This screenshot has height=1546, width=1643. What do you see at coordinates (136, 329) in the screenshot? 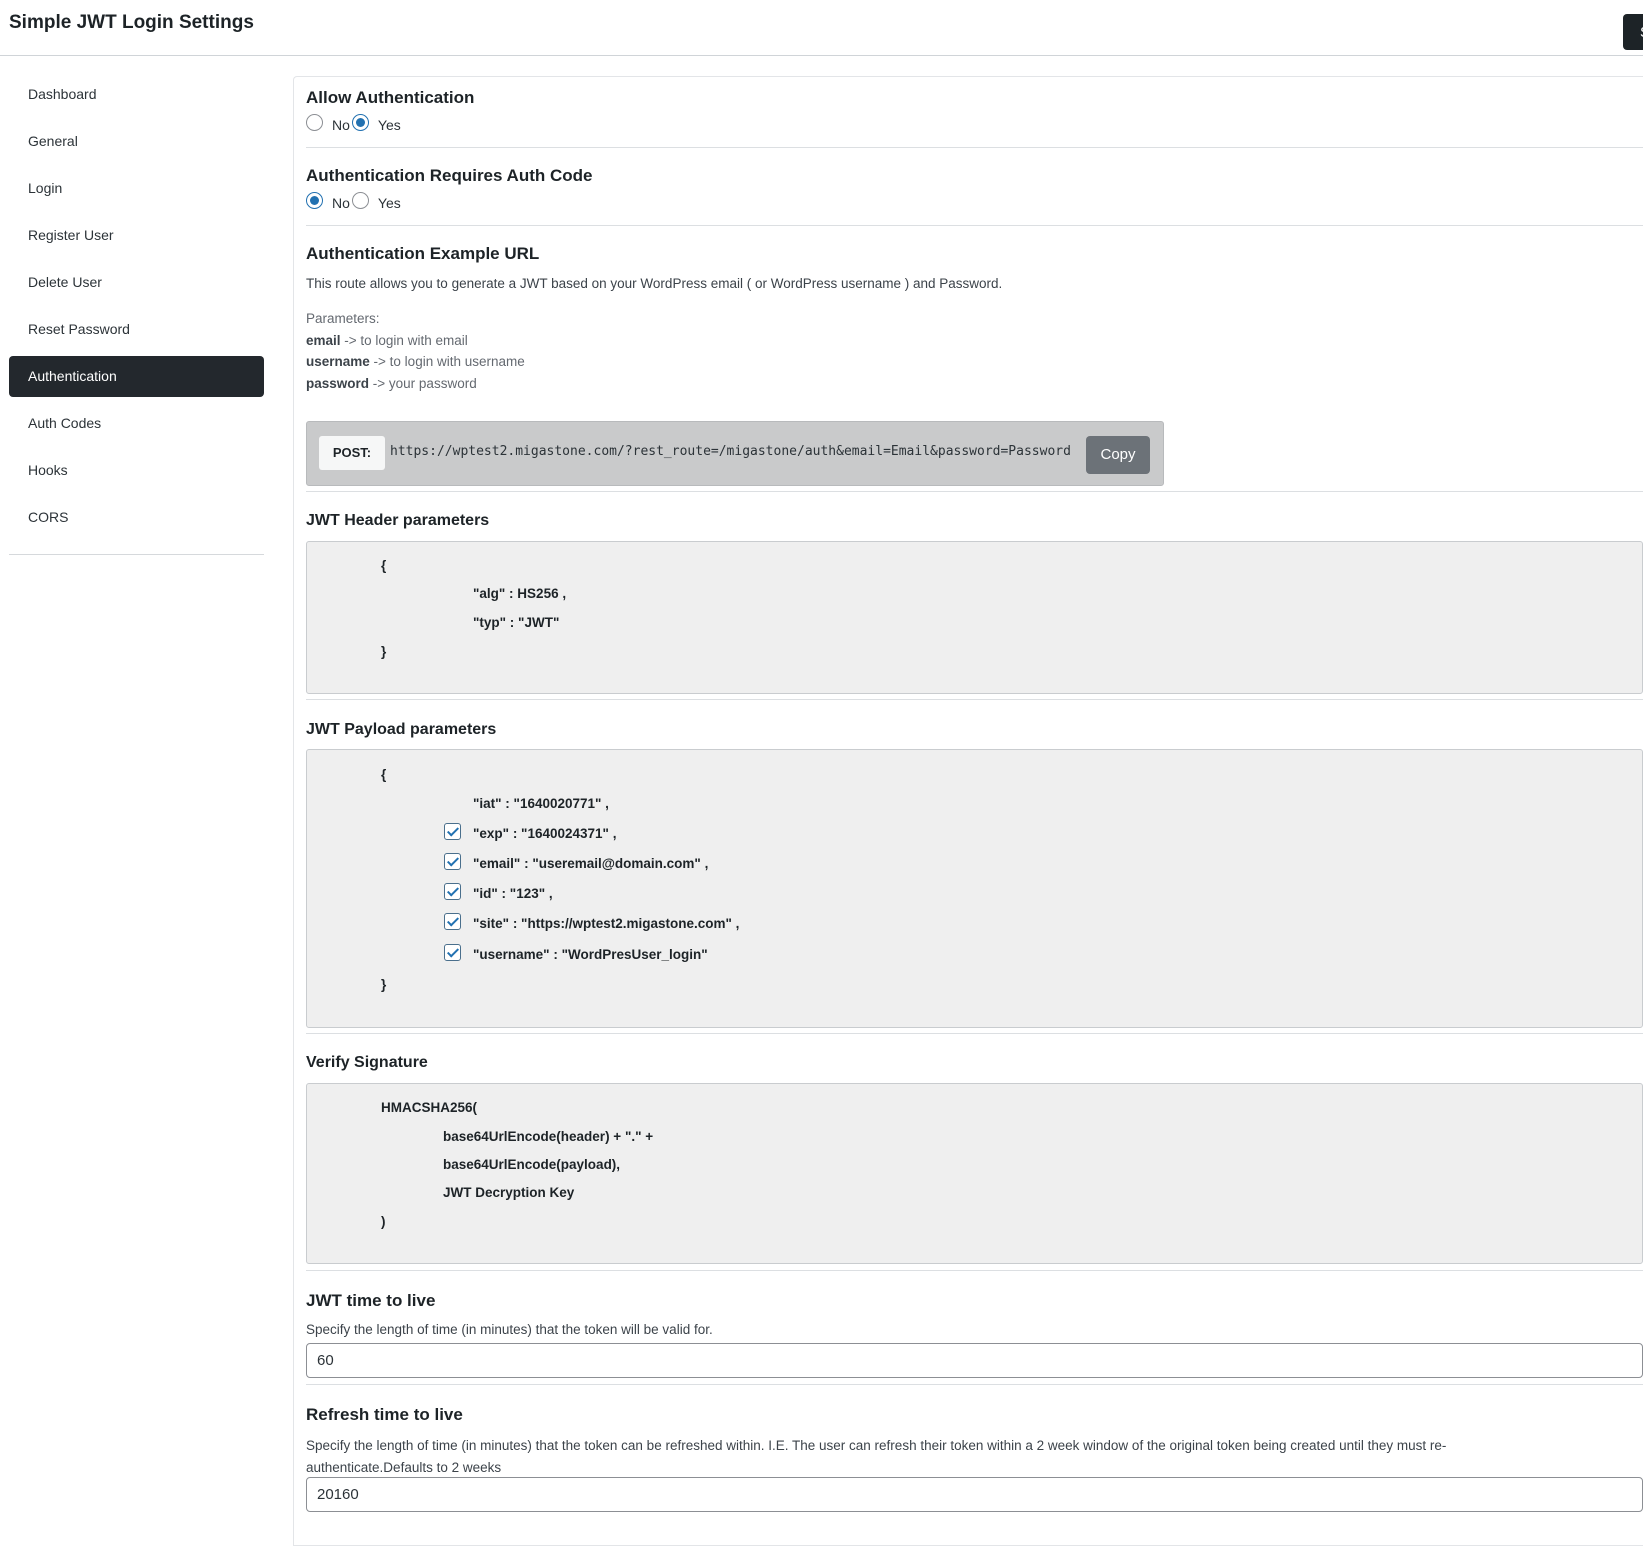
I see `sidebar-item-reset-password: Reset Password` at bounding box center [136, 329].